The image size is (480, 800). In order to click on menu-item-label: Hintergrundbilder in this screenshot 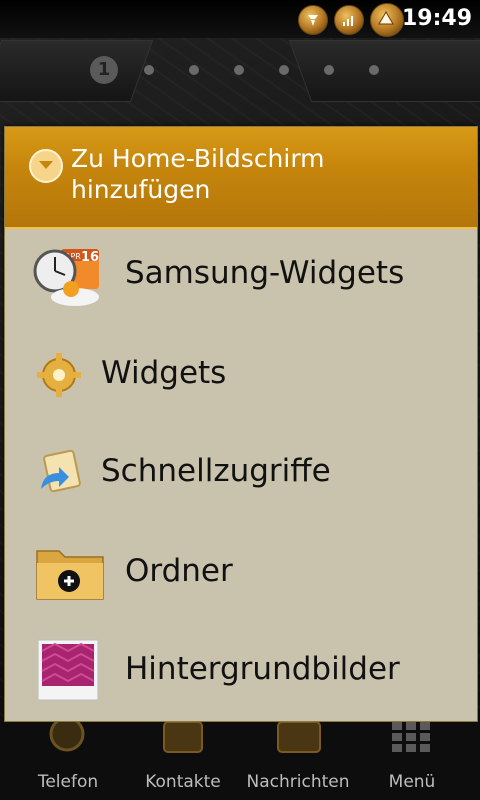, I will do `click(262, 669)`.